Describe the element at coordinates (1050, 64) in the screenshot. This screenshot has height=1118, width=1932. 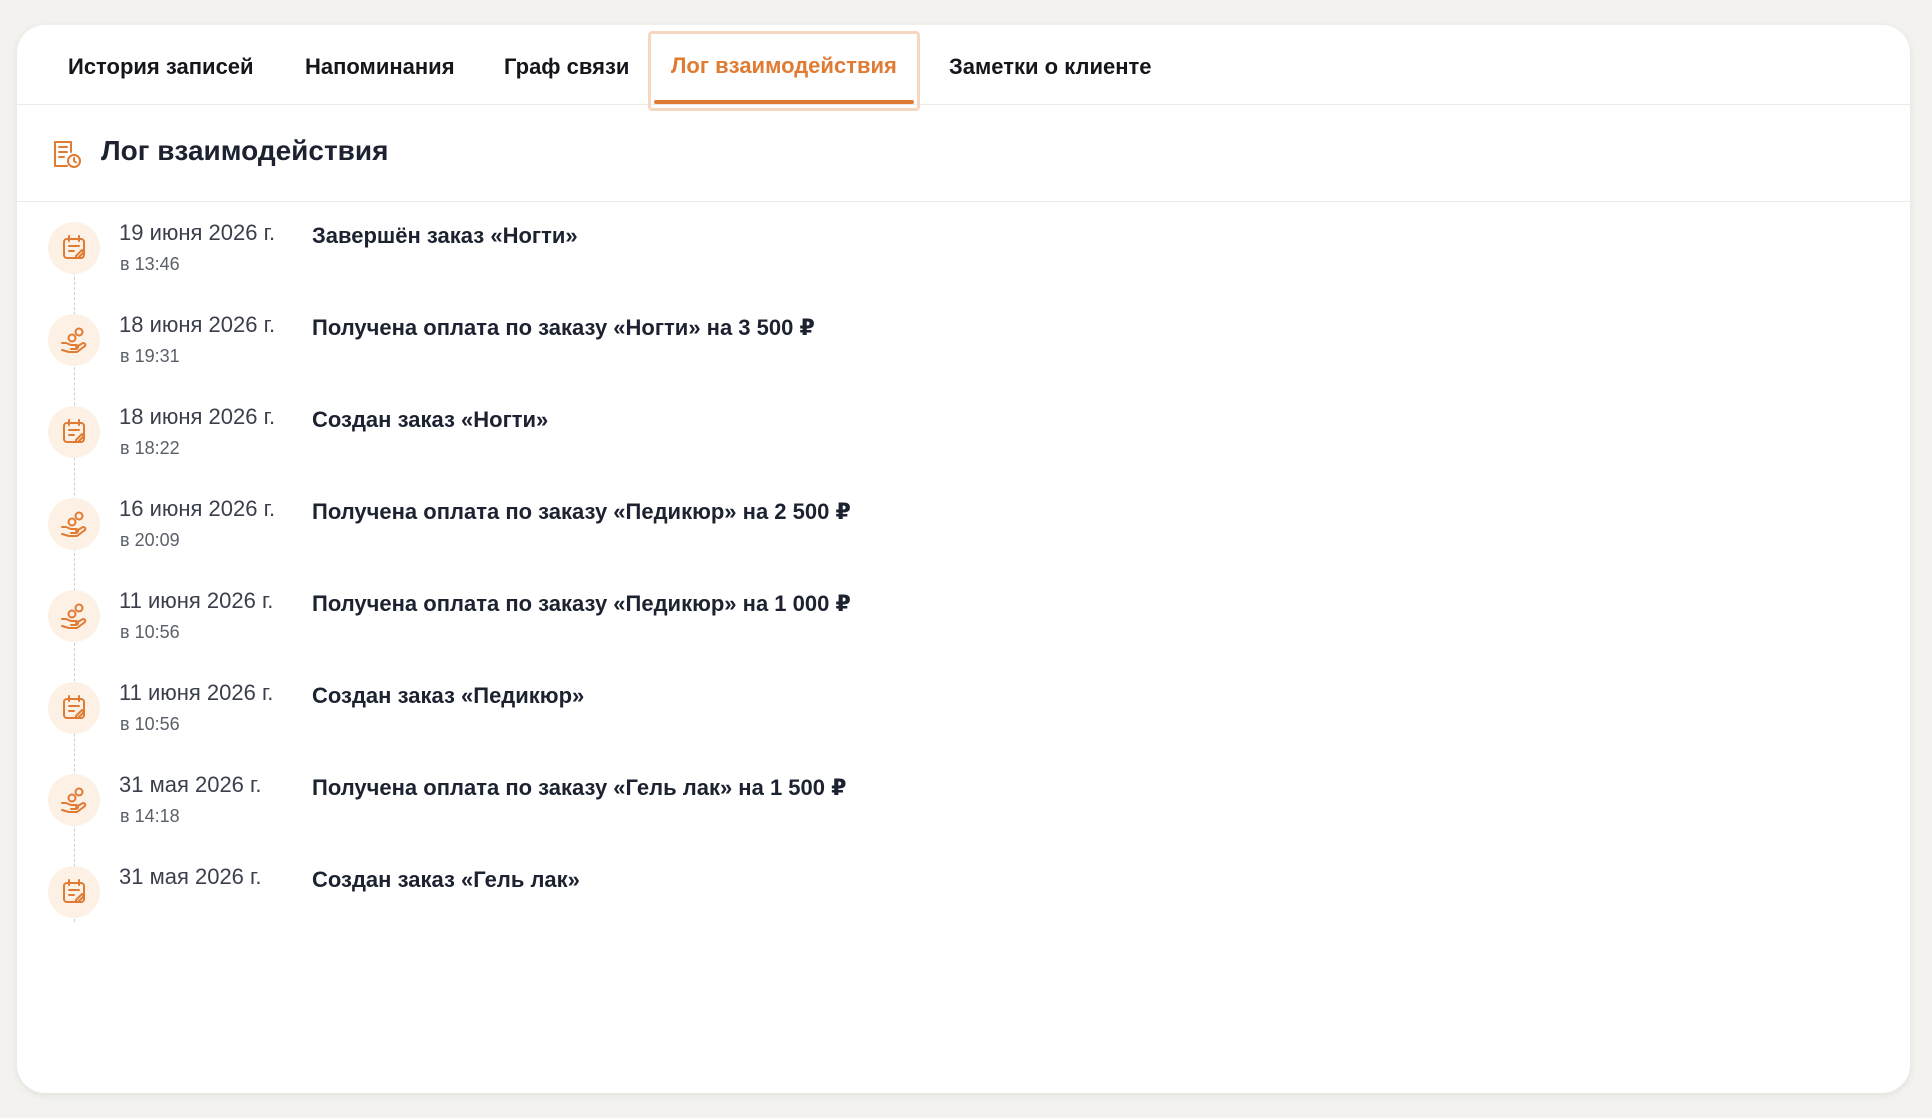
I see `tab-client-notes: Заметки о клиенте` at that location.